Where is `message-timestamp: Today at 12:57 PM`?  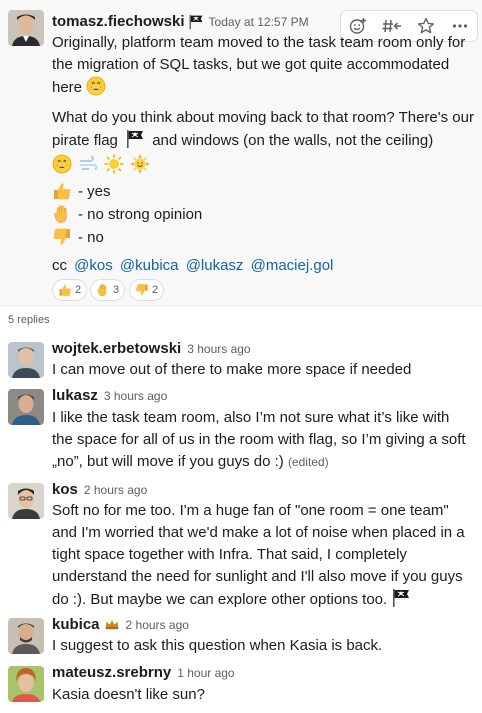 message-timestamp: Today at 12:57 PM is located at coordinates (259, 22).